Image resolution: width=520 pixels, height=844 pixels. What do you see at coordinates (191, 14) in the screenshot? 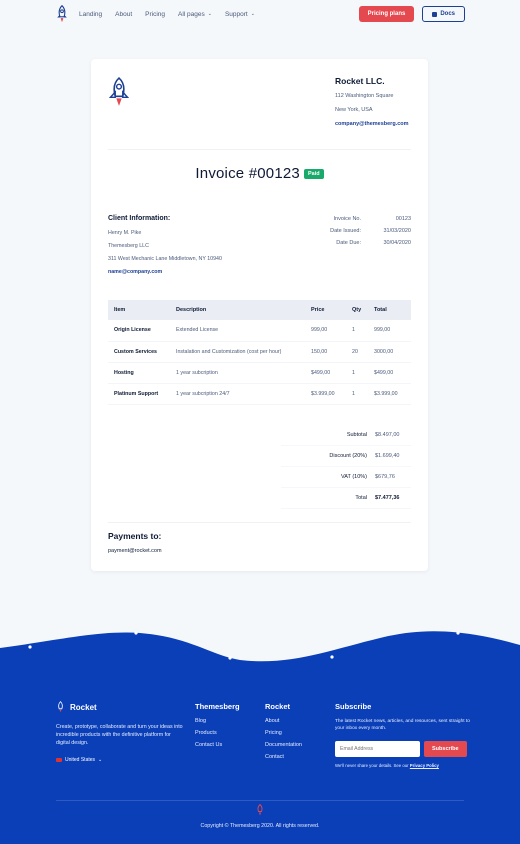
I see `nav-link-all-pages-label: All pages` at bounding box center [191, 14].